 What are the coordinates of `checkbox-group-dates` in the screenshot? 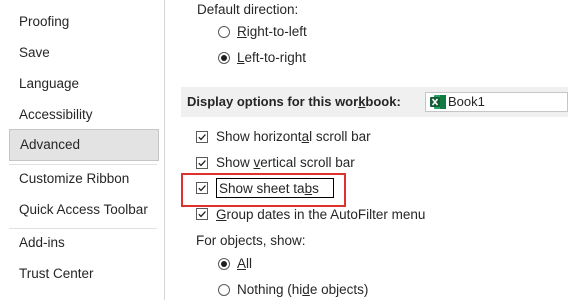 It's located at (202, 214).